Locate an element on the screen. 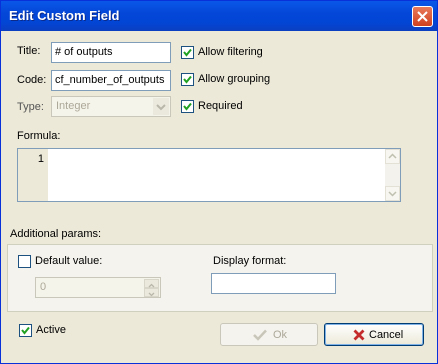 Image resolution: width=438 pixels, height=364 pixels. cancel-button: Cancel is located at coordinates (374, 334).